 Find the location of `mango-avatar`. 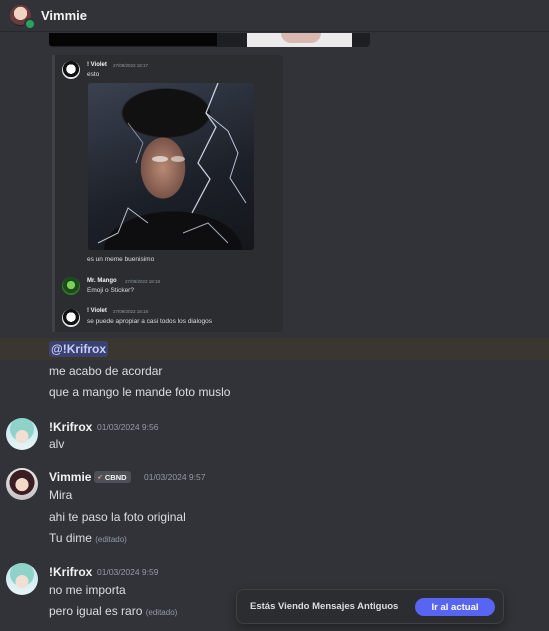

mango-avatar is located at coordinates (71, 286).